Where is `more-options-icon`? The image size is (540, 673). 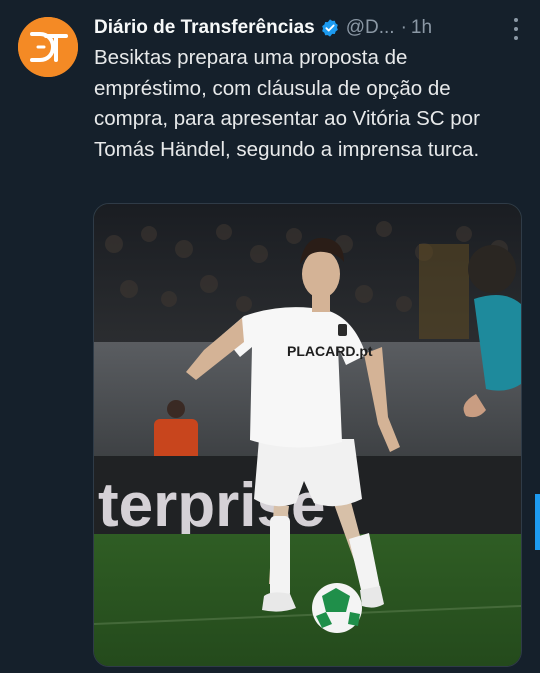
more-options-icon is located at coordinates (516, 29).